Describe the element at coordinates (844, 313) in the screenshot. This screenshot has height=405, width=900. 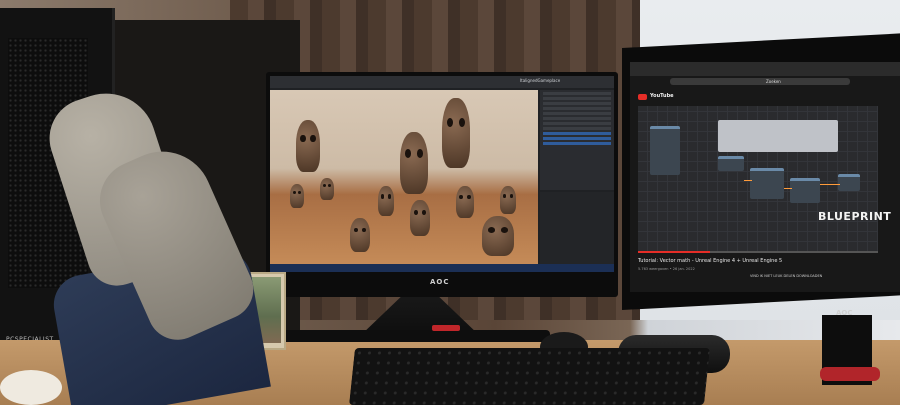
I see `right-monitor-logo: AOC` at that location.